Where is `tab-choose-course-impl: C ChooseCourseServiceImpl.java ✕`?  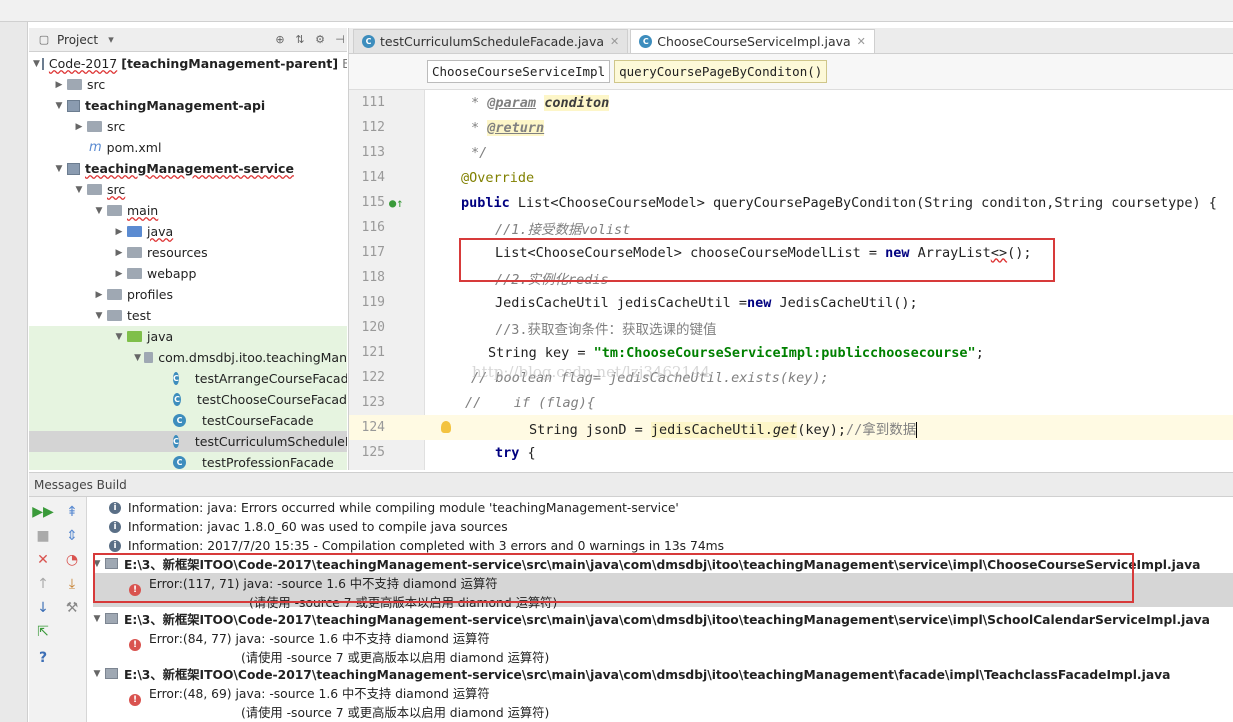
tab-choose-course-impl: C ChooseCourseServiceImpl.java ✕ is located at coordinates (752, 41).